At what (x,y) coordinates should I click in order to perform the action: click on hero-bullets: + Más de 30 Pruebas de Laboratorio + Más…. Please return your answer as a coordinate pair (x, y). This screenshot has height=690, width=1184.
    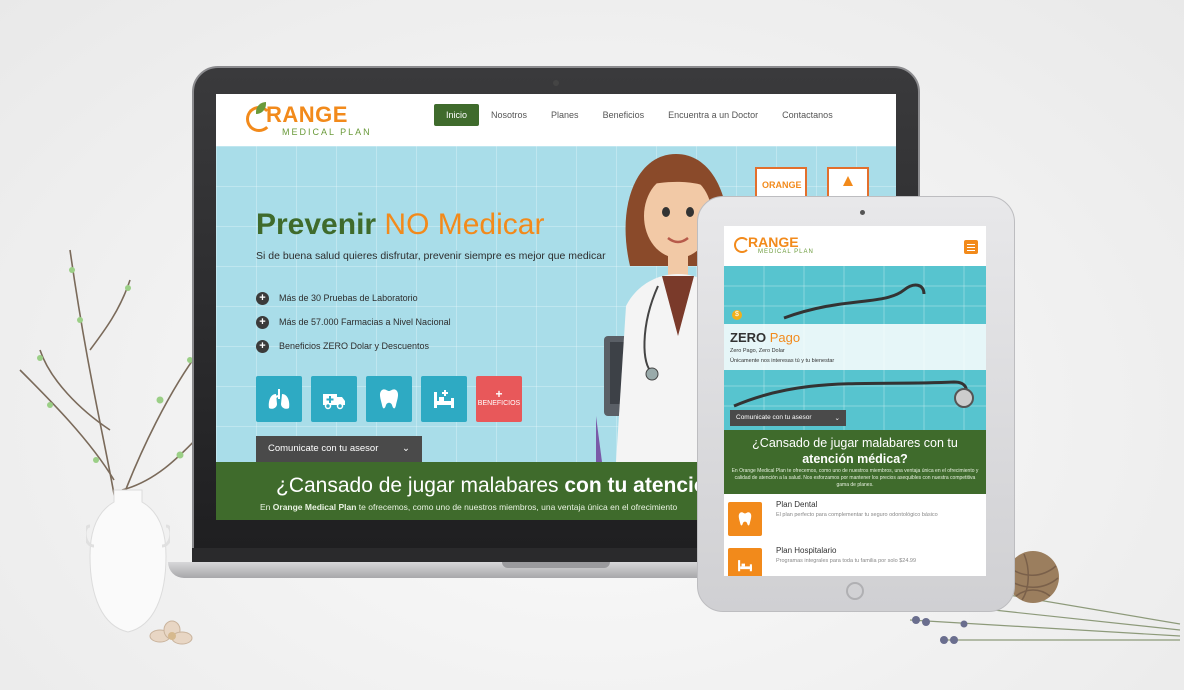
    Looking at the image, I should click on (353, 322).